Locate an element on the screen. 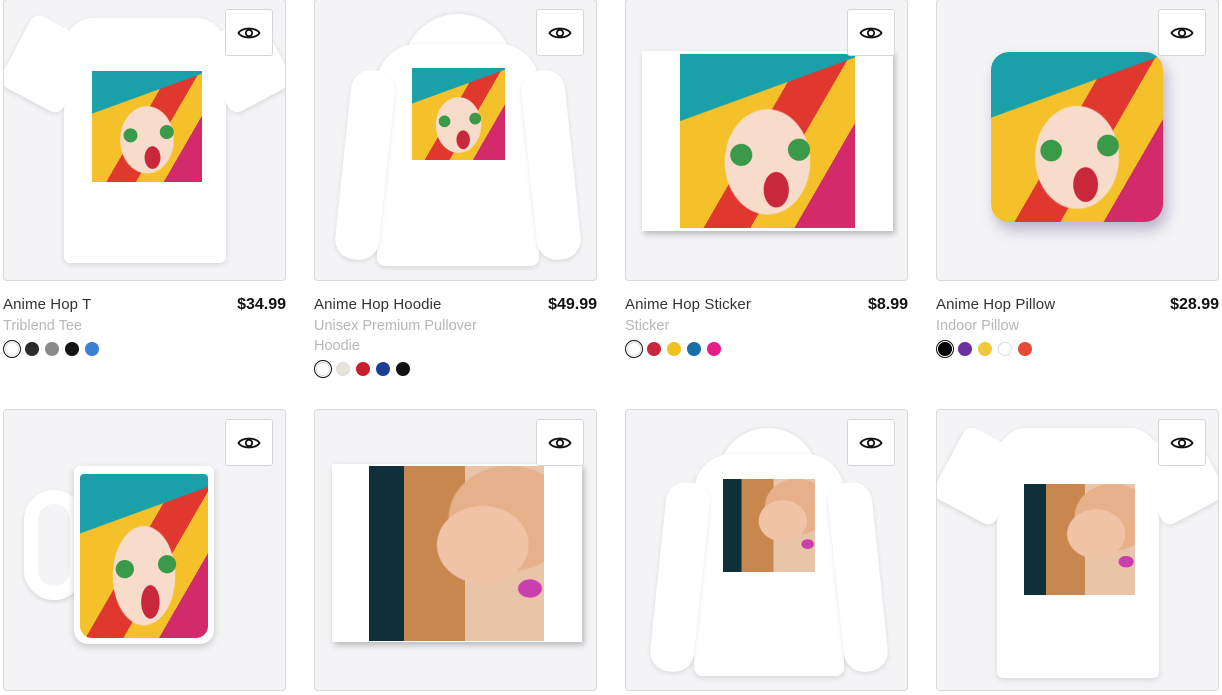 The image size is (1222, 695). product-price: $8.99 is located at coordinates (887, 304).